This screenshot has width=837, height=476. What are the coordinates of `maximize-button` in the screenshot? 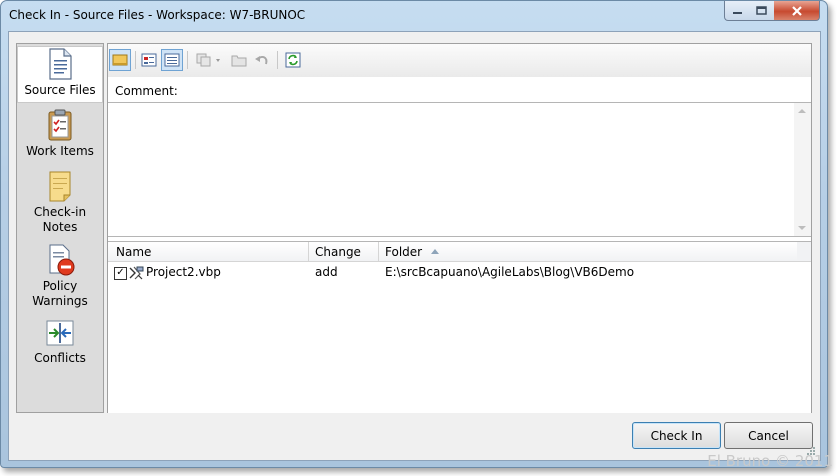 It's located at (762, 11).